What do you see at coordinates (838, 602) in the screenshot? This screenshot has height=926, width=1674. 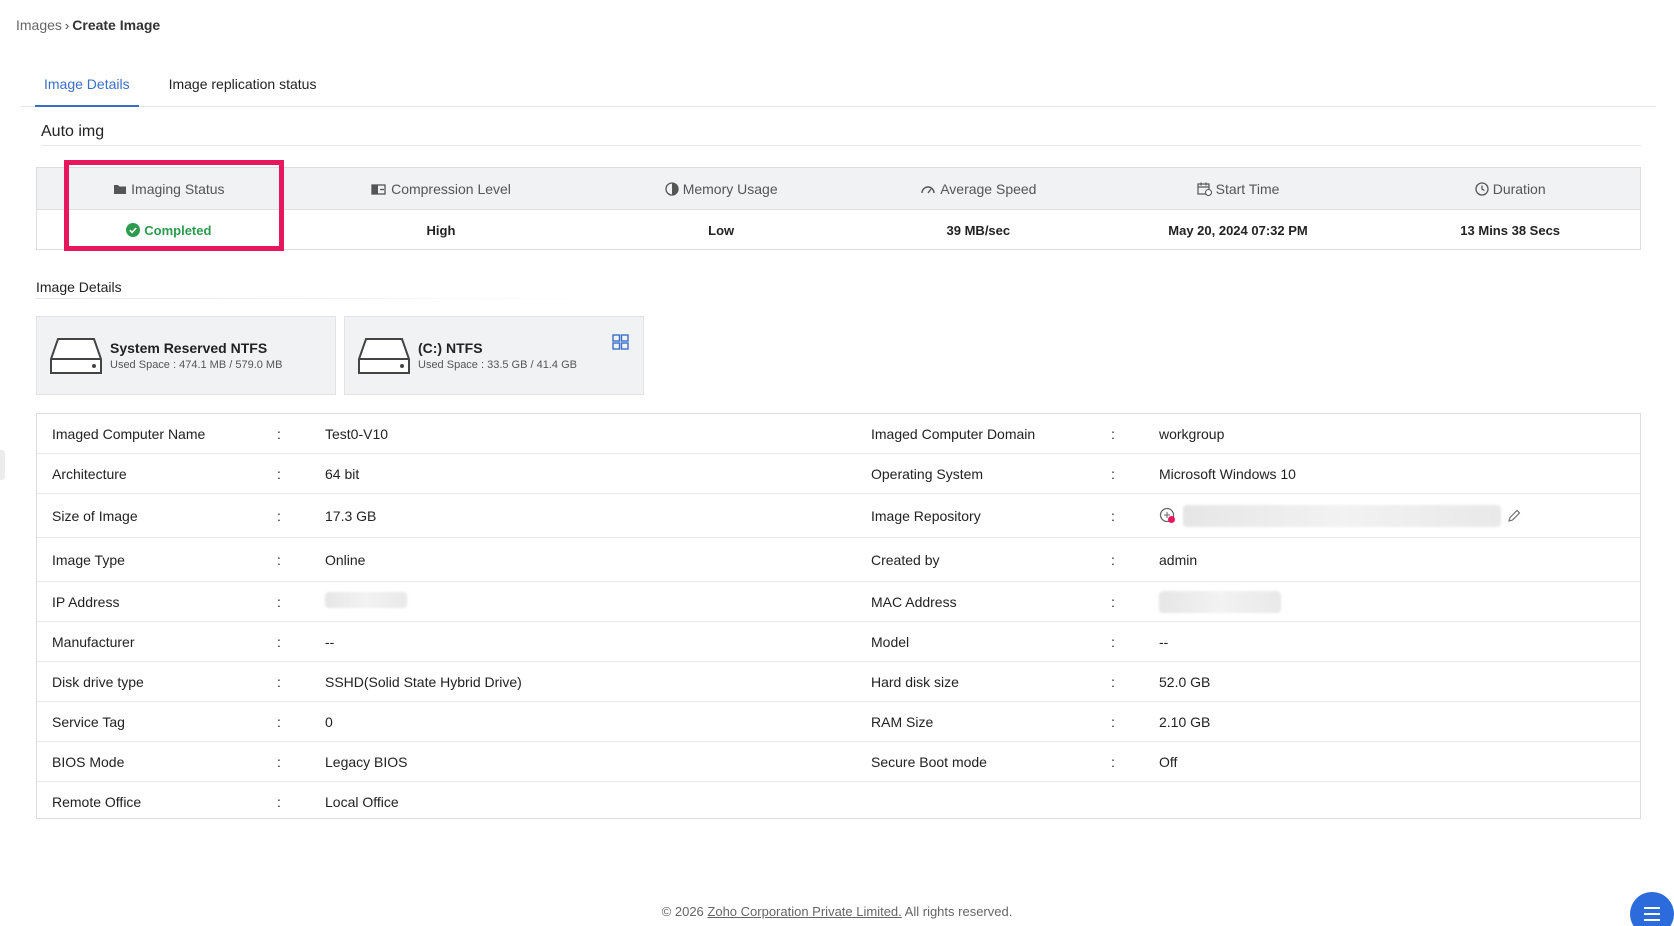 I see `table-row: IP Address : MAC Address :` at bounding box center [838, 602].